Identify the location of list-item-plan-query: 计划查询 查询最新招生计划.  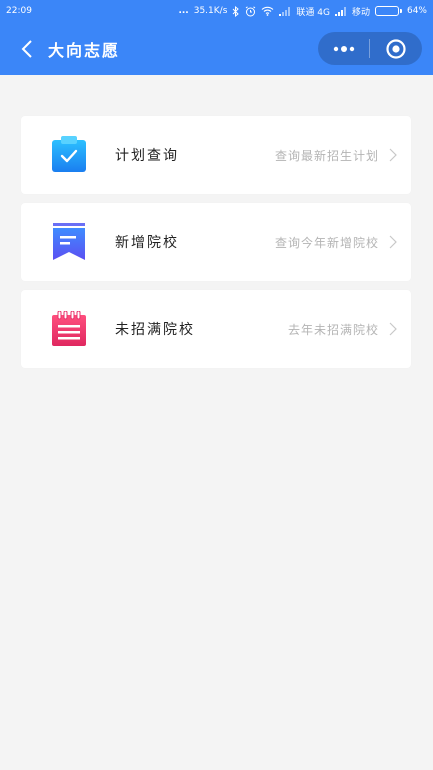
(216, 155).